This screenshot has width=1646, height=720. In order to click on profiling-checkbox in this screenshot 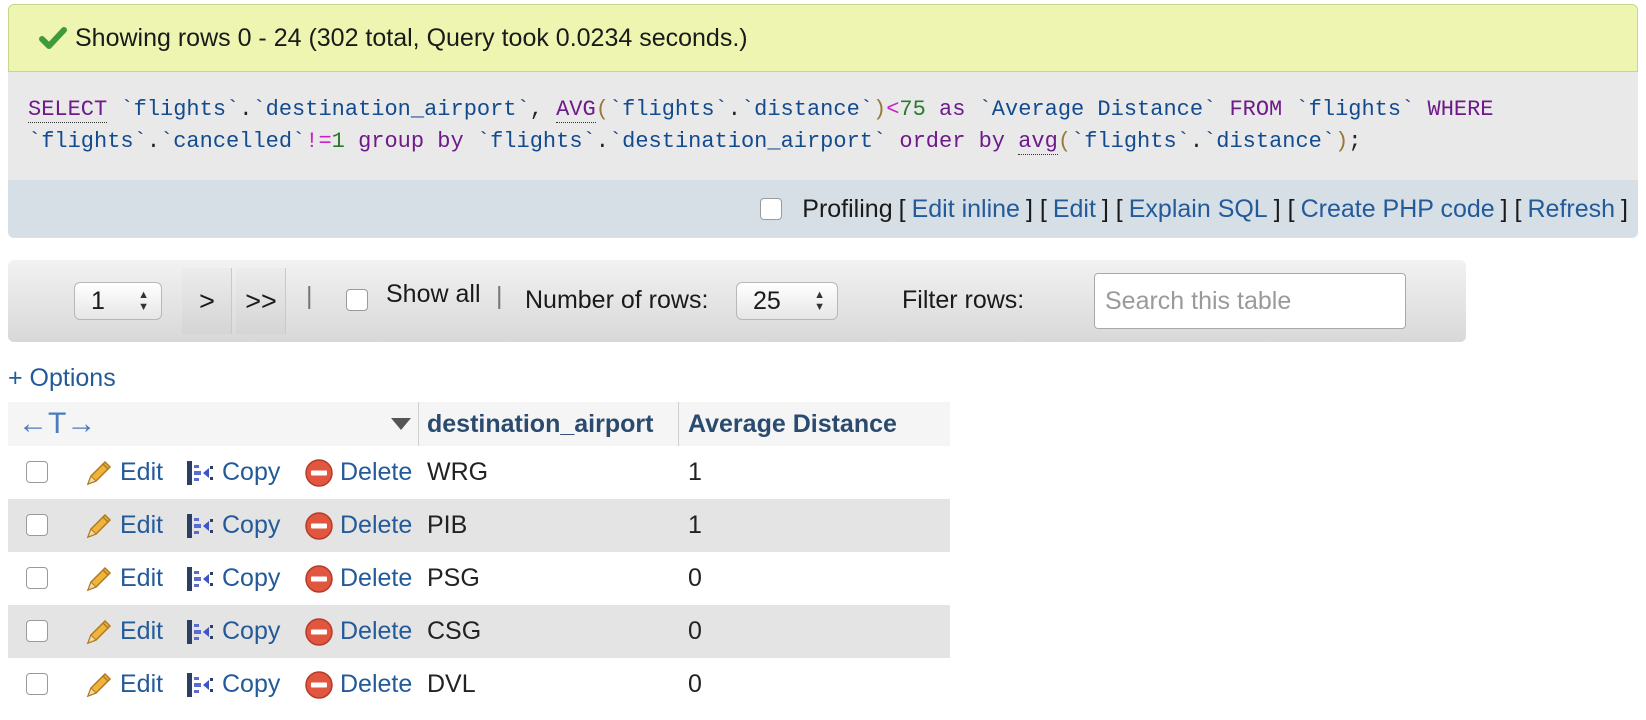, I will do `click(771, 209)`.